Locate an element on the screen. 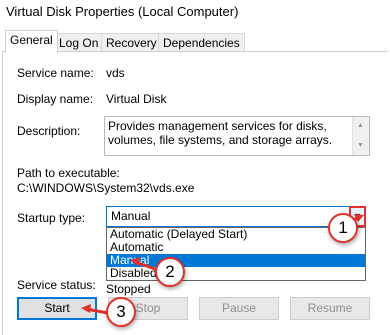 This screenshot has width=390, height=335. startup-option-disabled: Disabled is located at coordinates (236, 273).